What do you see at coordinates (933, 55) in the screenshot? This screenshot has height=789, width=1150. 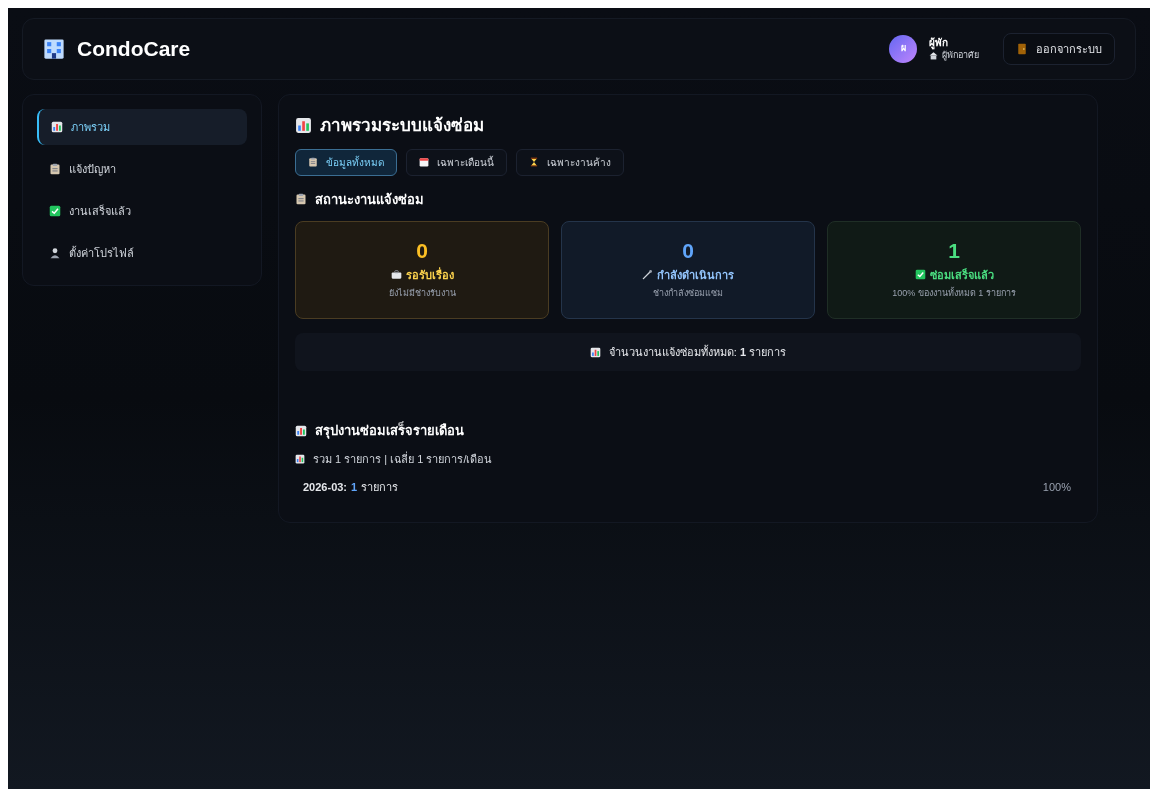 I see `house-icon` at bounding box center [933, 55].